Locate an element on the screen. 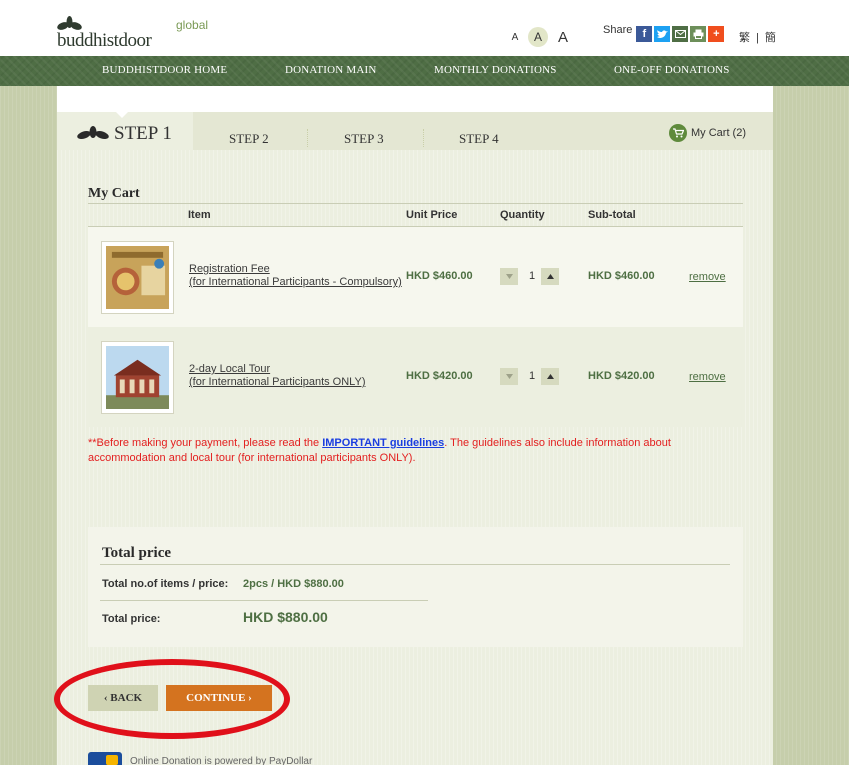 This screenshot has height=765, width=849. share-bar: Share f + is located at coordinates (664, 33).